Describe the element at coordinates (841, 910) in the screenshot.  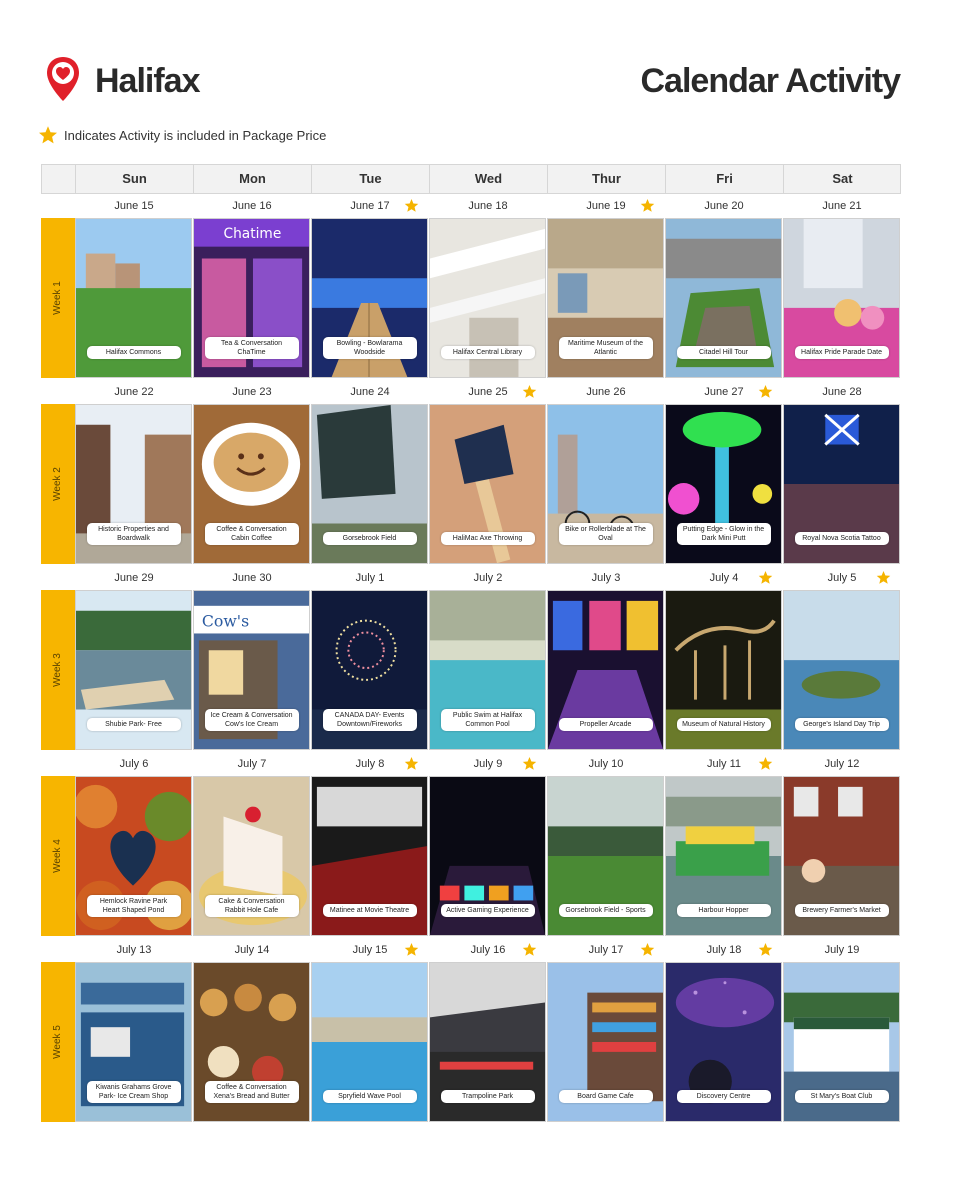
I see `activity-caption: Brewery Farmer's Market` at that location.